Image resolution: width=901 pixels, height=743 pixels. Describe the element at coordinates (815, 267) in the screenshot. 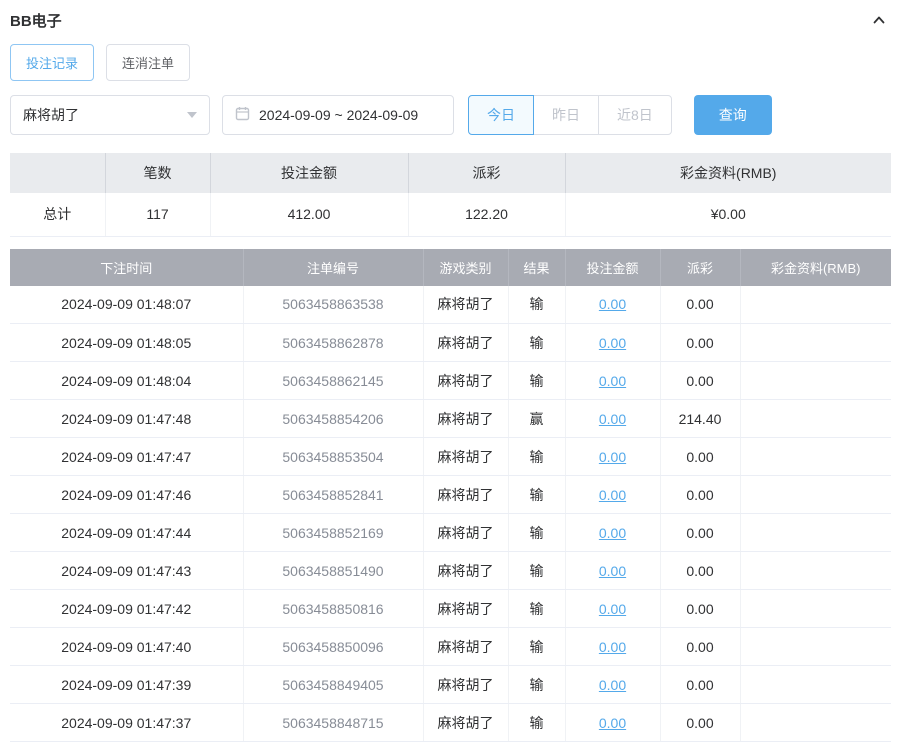

I see `col-header-jackpot: 彩金资料(RMB)` at that location.